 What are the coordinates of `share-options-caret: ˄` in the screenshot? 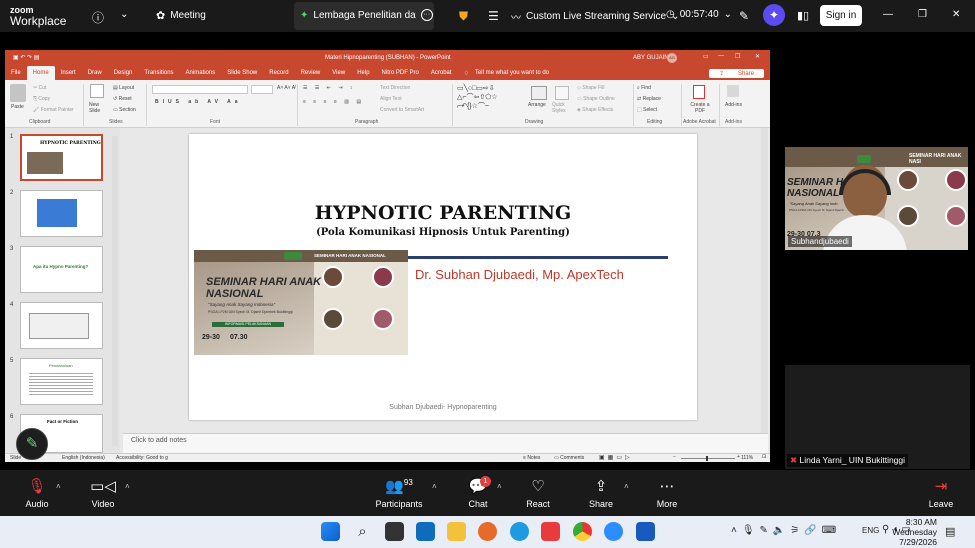 It's located at (626, 486).